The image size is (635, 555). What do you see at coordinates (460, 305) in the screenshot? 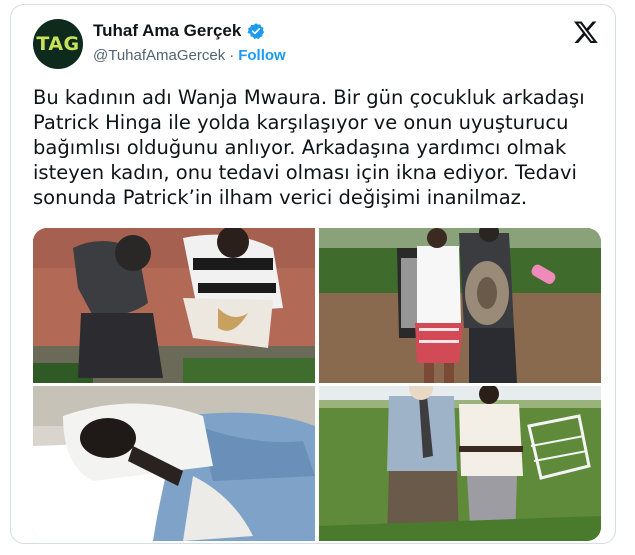
I see `photo-standing-together` at bounding box center [460, 305].